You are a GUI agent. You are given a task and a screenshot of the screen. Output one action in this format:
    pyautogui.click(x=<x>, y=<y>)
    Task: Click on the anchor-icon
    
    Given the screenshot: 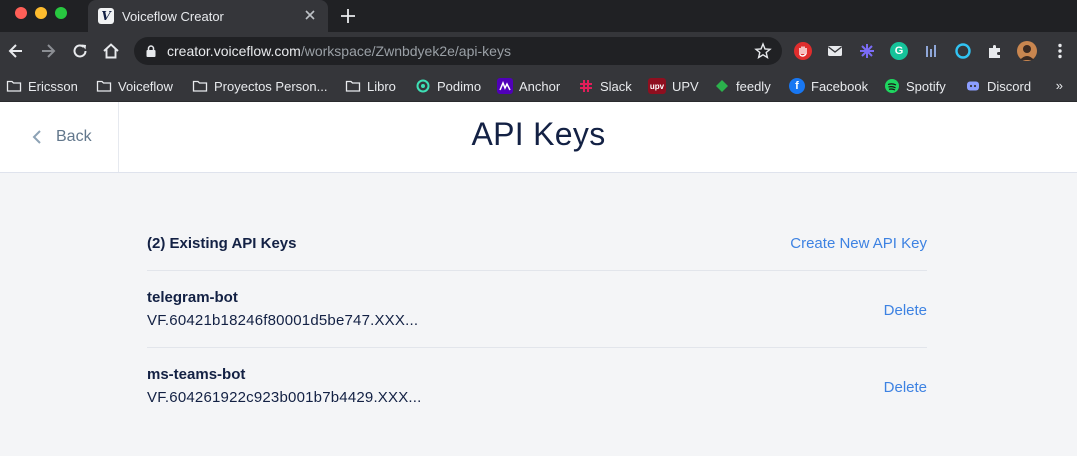 What is the action you would take?
    pyautogui.click(x=505, y=86)
    